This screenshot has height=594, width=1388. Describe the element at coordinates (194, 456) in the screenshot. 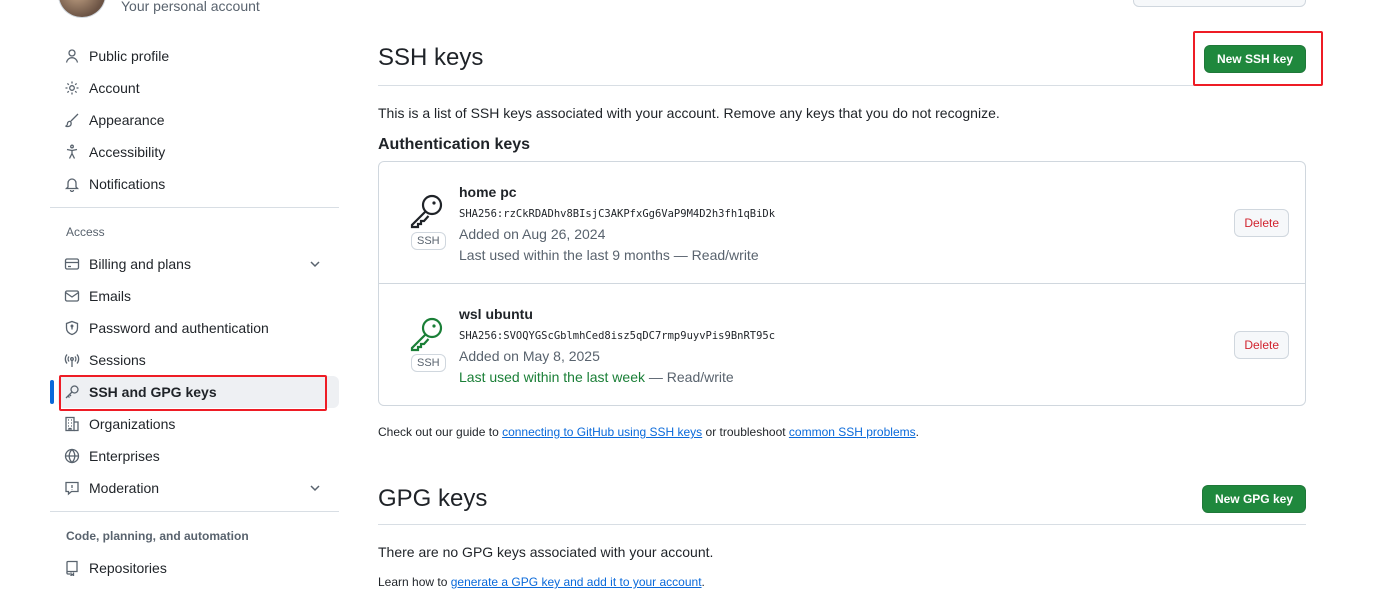

I see `sidebar-item-enterprises: Enterprises` at that location.